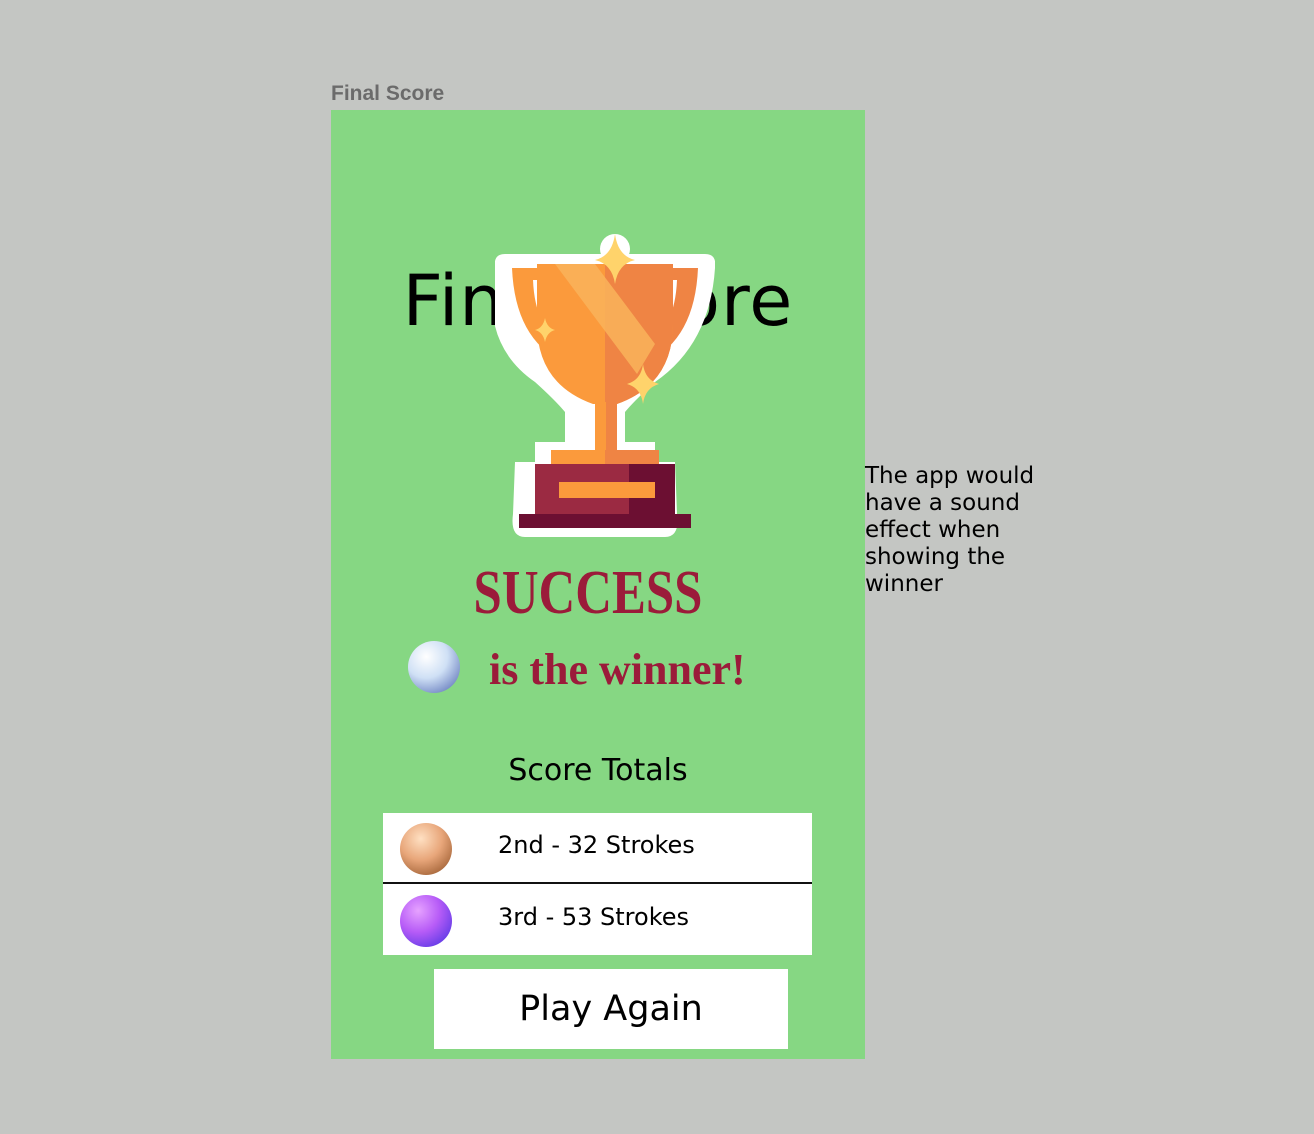 This screenshot has height=1134, width=1314. Describe the element at coordinates (603, 391) in the screenshot. I see `trophy-icon` at that location.